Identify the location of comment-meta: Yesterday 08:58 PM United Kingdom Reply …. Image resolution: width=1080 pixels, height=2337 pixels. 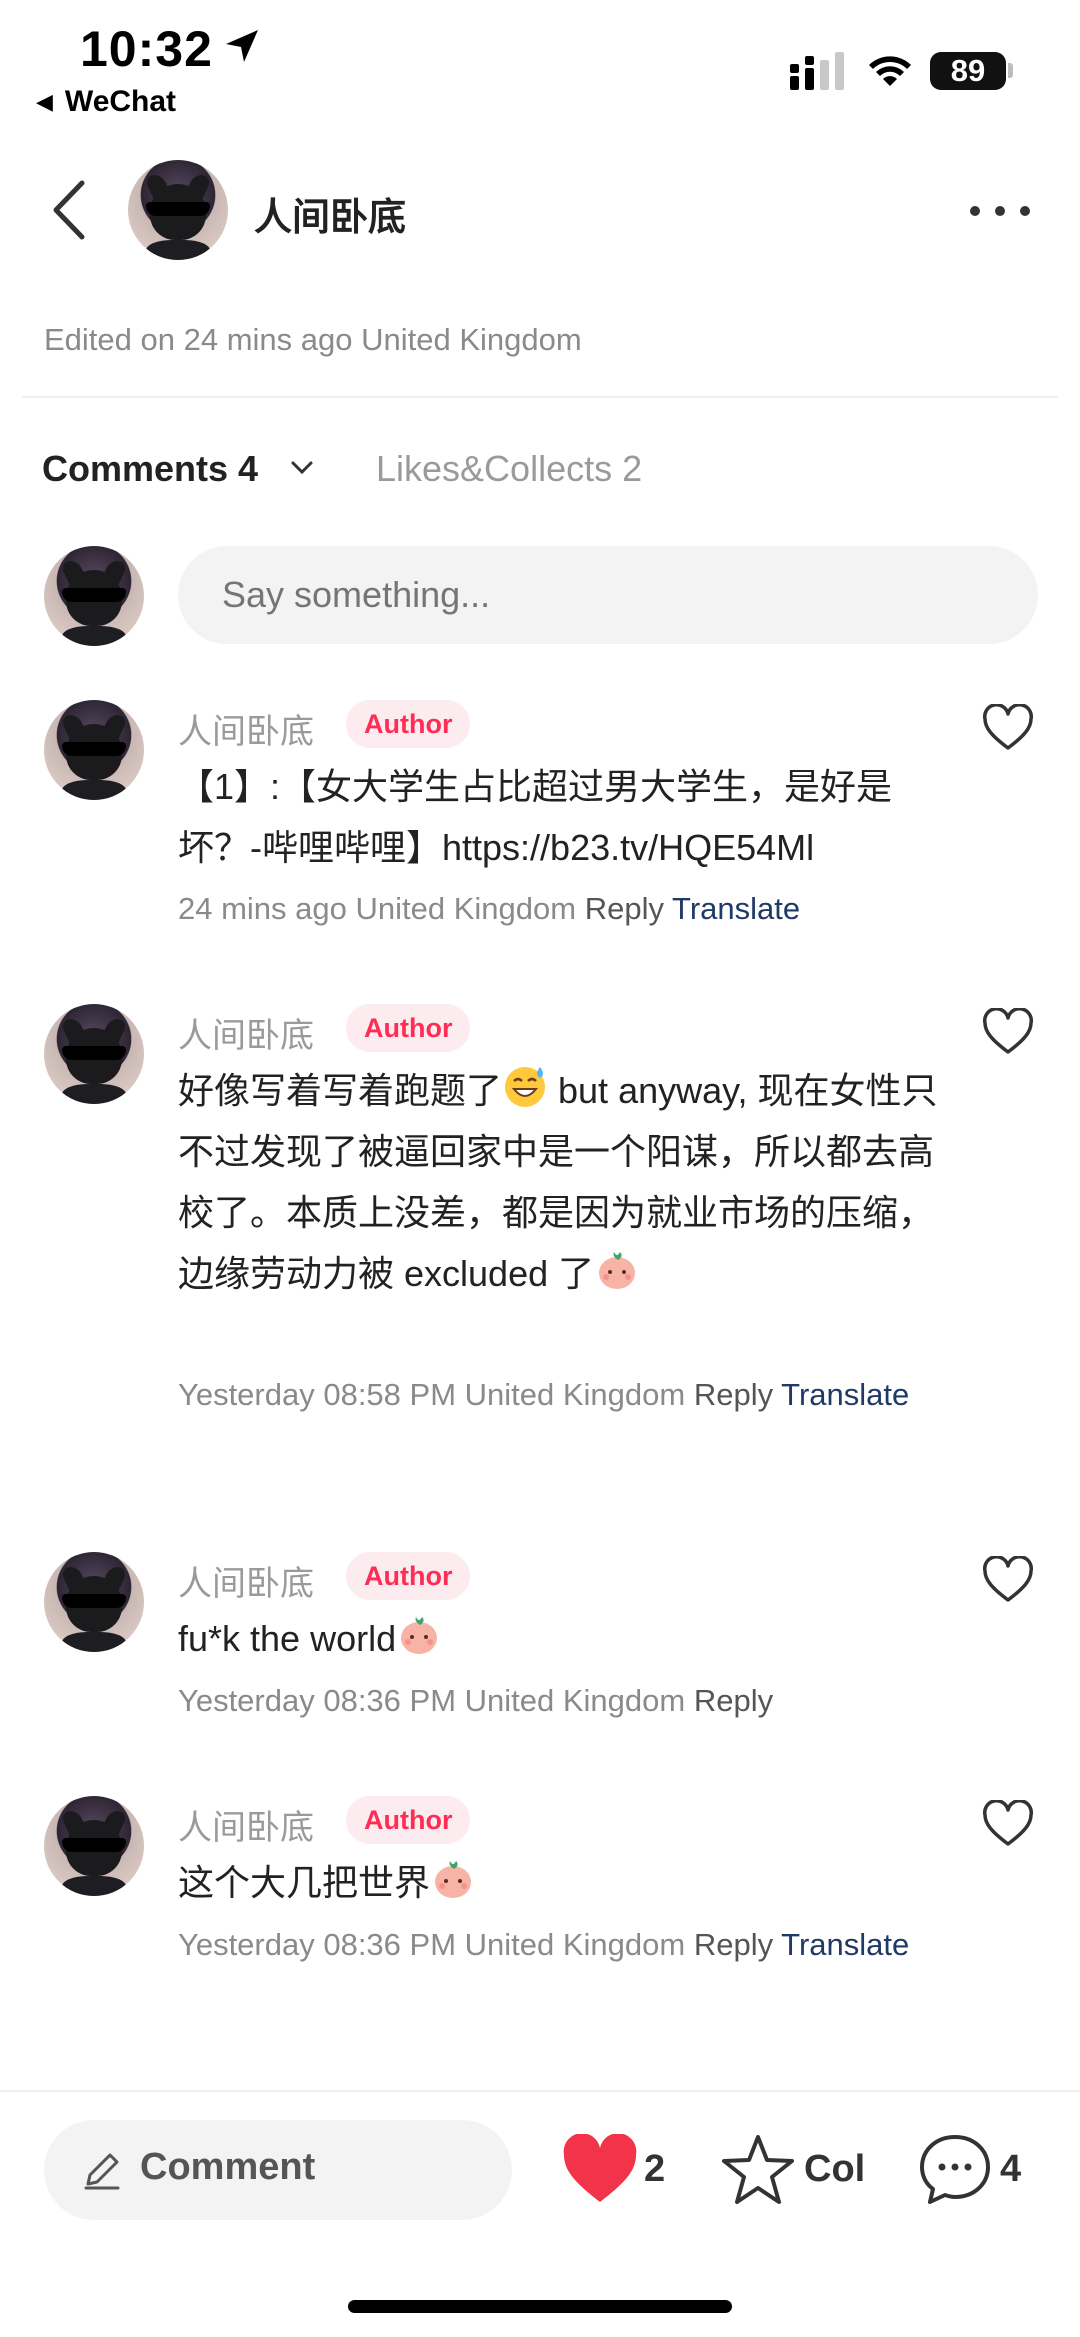
(558, 1394).